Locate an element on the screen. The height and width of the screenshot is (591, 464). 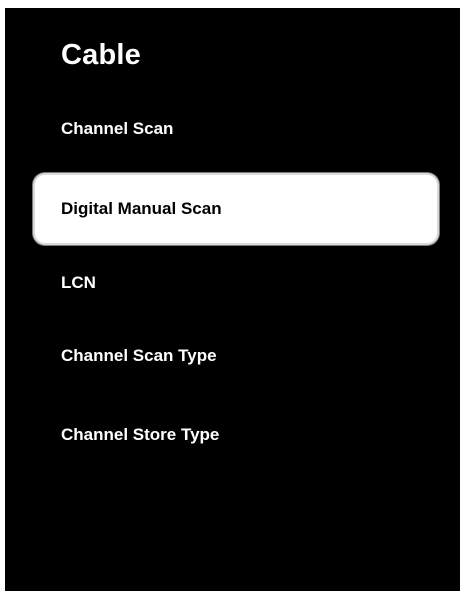
menu-item-lcn: LCN is located at coordinates (78, 283).